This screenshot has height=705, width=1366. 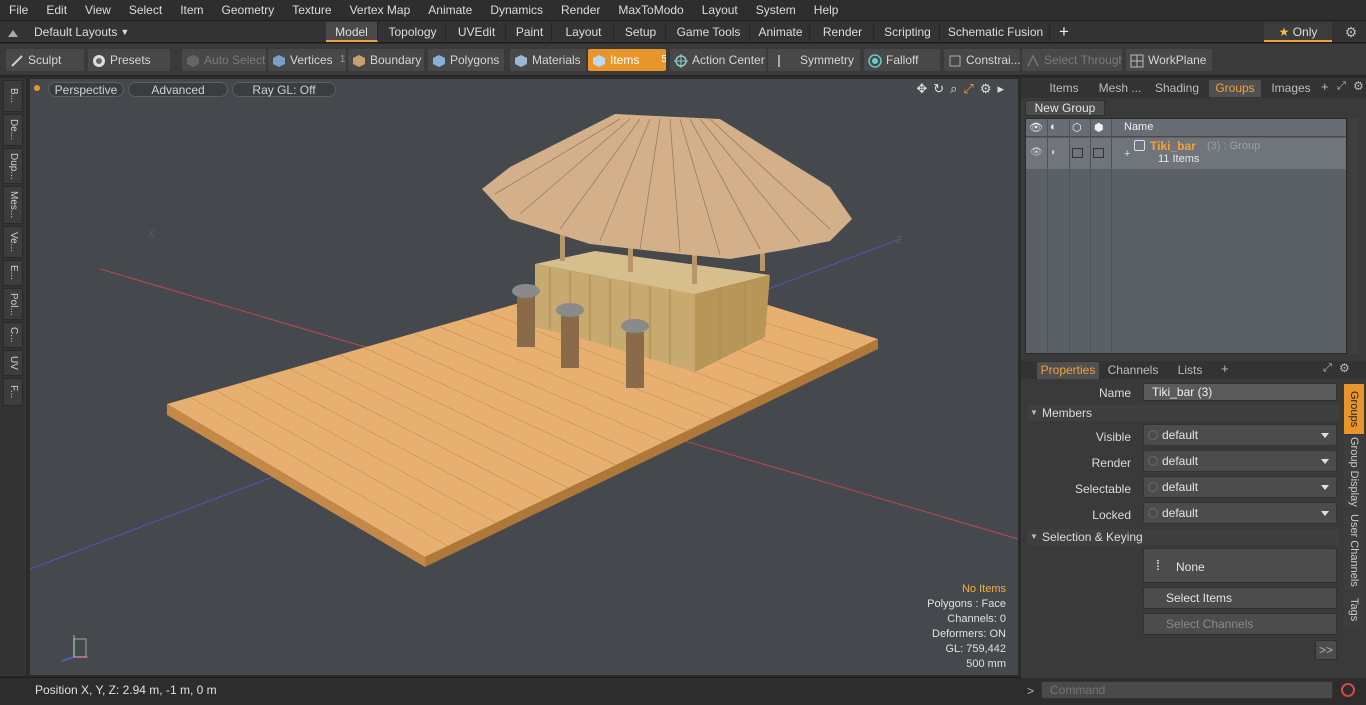 What do you see at coordinates (1240, 461) in the screenshot?
I see `render-dropdown: default` at bounding box center [1240, 461].